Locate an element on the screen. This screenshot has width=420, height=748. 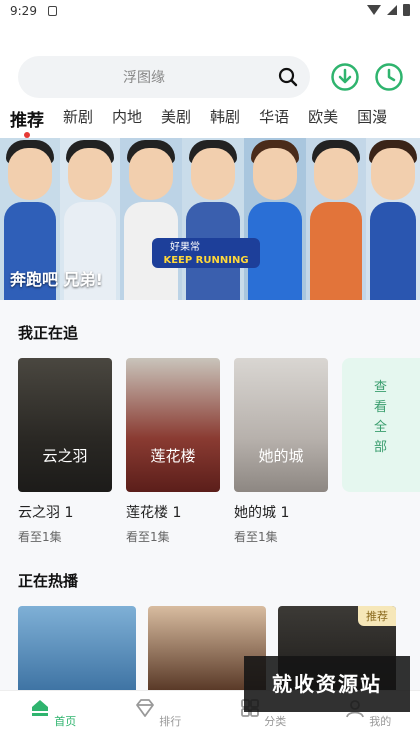
hot-item is located at coordinates (77, 648).